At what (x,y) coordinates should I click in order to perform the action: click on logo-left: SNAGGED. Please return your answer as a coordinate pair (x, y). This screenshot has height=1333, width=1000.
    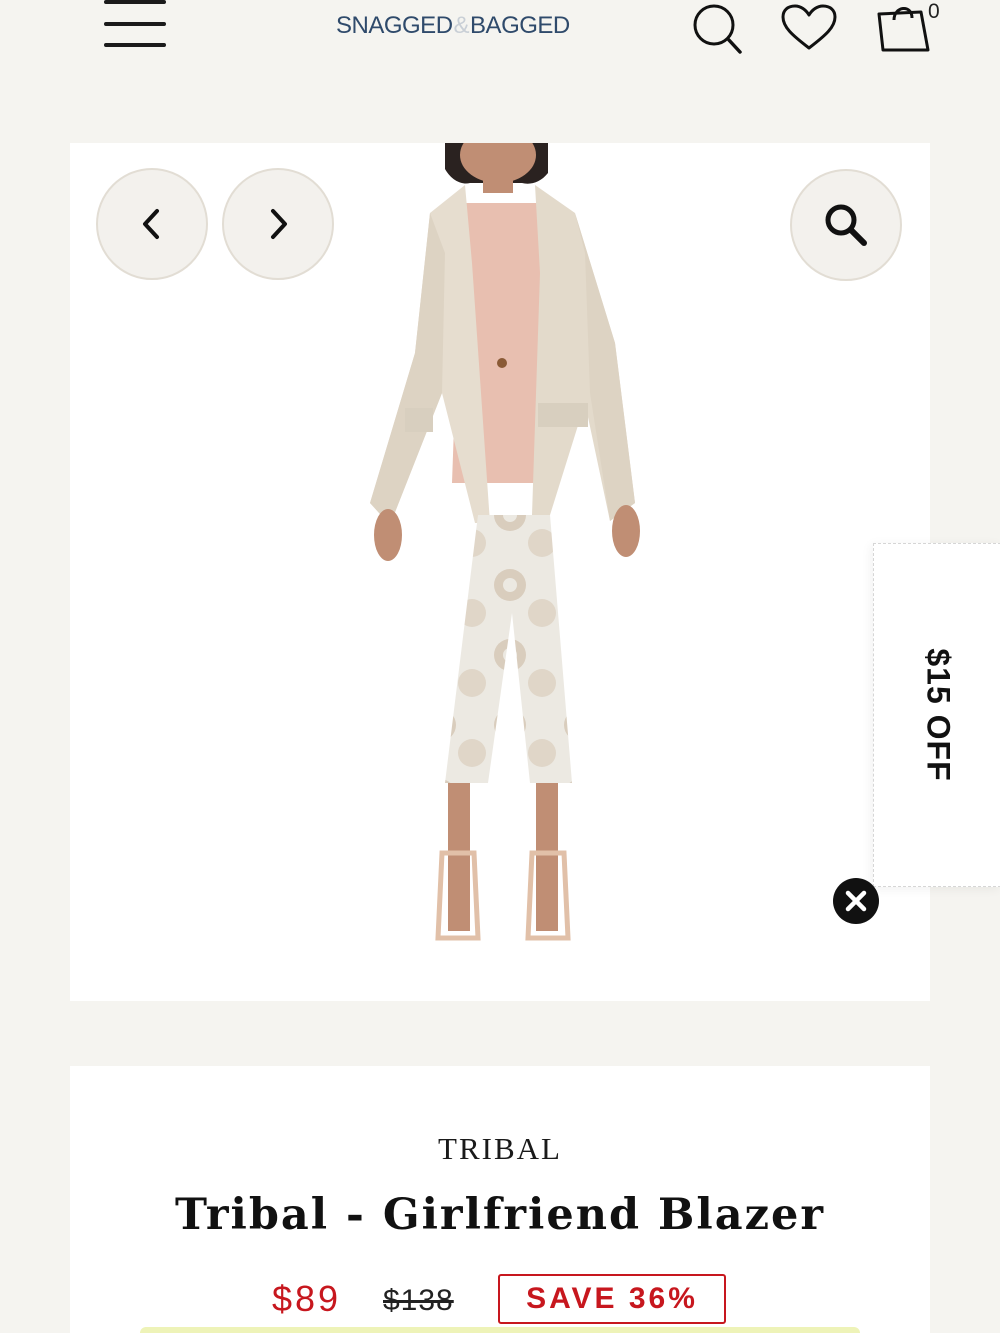
    Looking at the image, I should click on (394, 25).